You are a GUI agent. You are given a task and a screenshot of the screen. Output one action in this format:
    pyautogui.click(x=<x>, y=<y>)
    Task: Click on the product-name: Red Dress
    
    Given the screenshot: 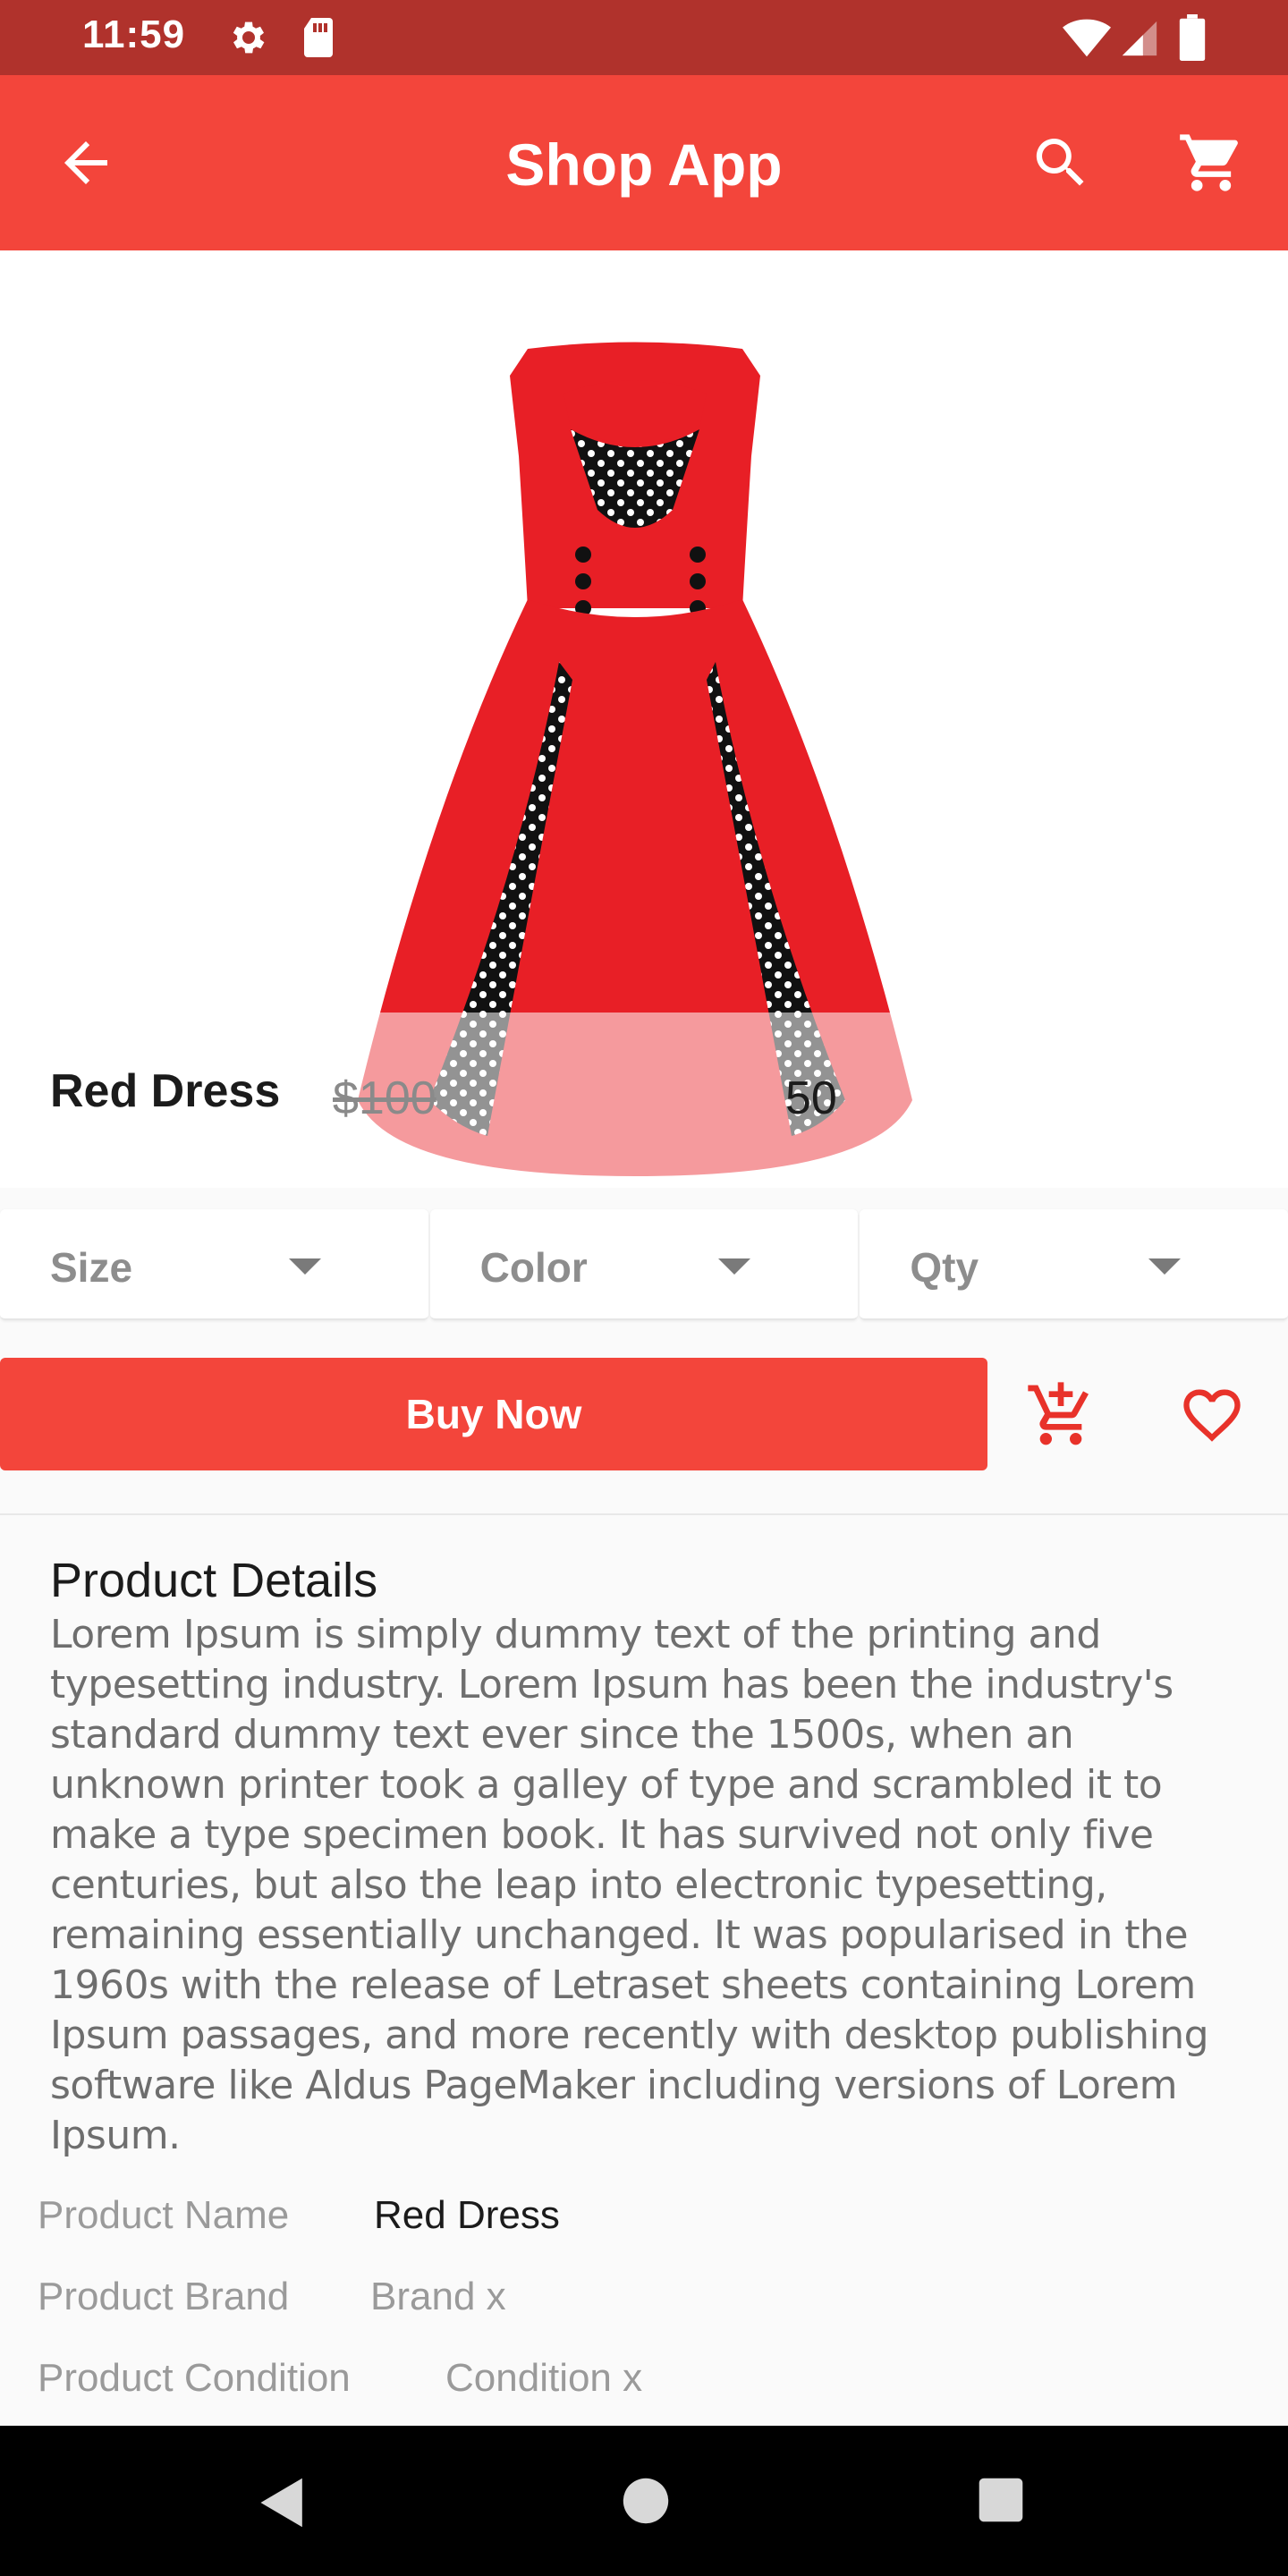 What is the action you would take?
    pyautogui.click(x=165, y=1091)
    